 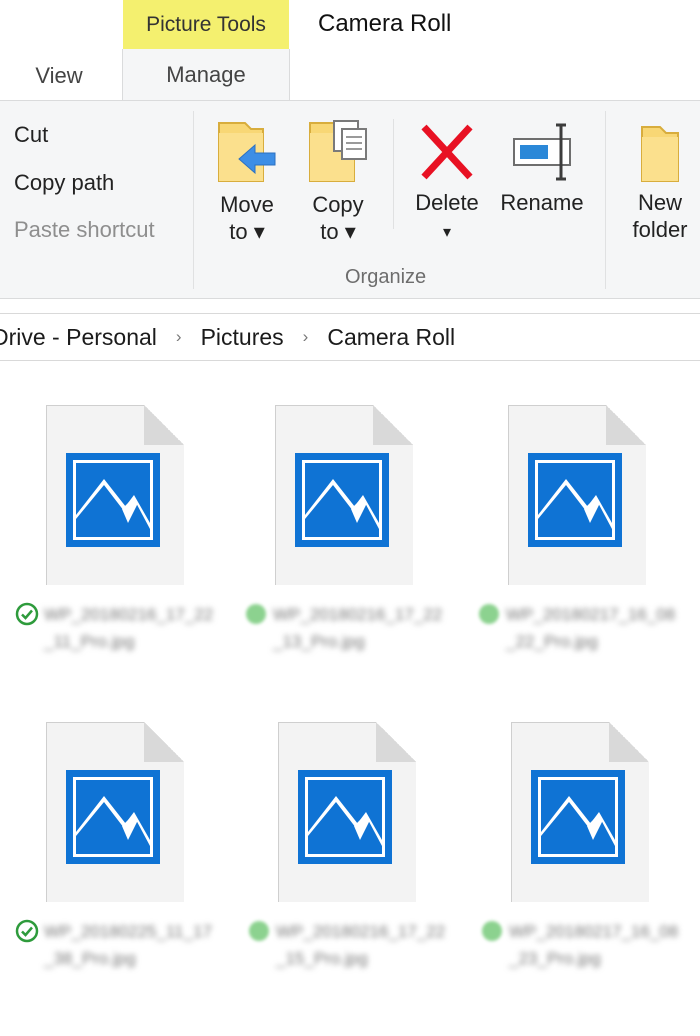 I want to click on rename-label: Rename, so click(x=542, y=202).